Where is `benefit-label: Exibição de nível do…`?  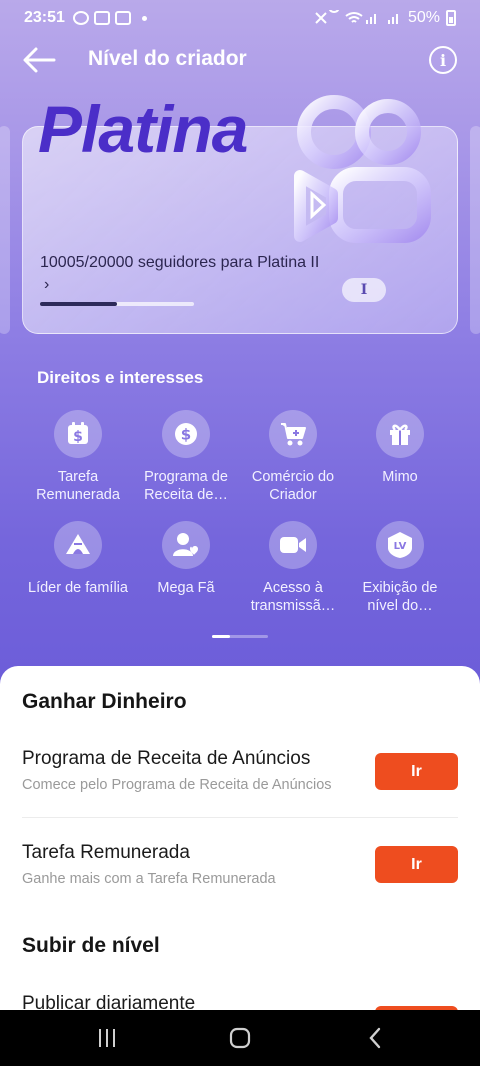
benefit-label: Exibição de nível do… is located at coordinates (400, 597).